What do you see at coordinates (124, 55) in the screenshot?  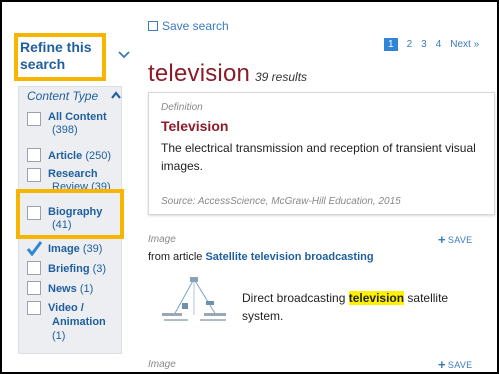 I see `chevron-down-icon` at bounding box center [124, 55].